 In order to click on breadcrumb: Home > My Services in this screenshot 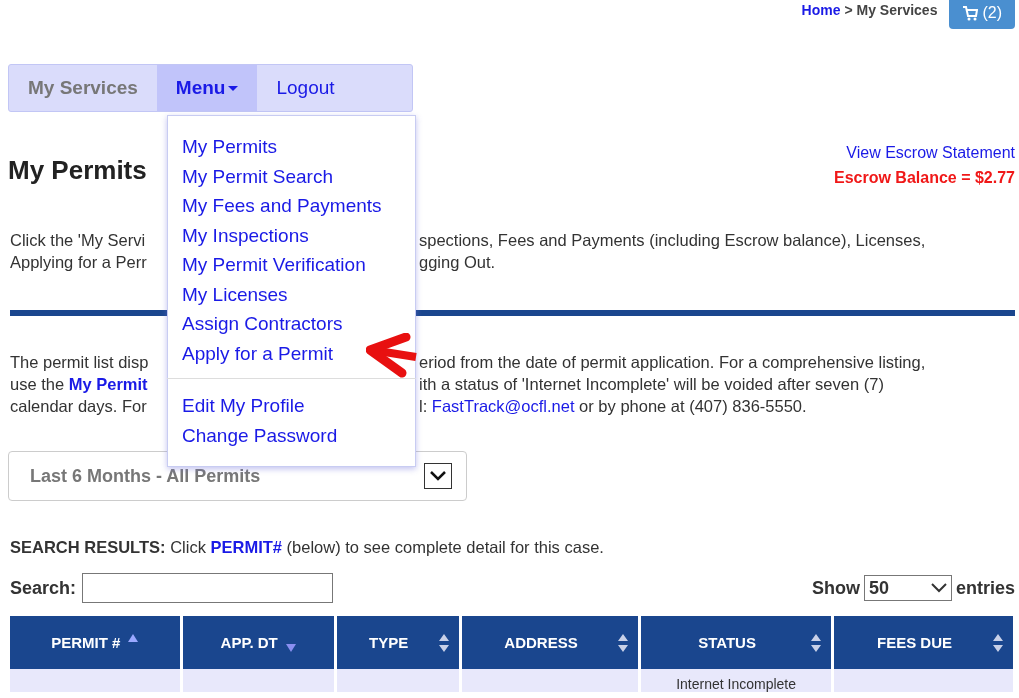, I will do `click(869, 10)`.